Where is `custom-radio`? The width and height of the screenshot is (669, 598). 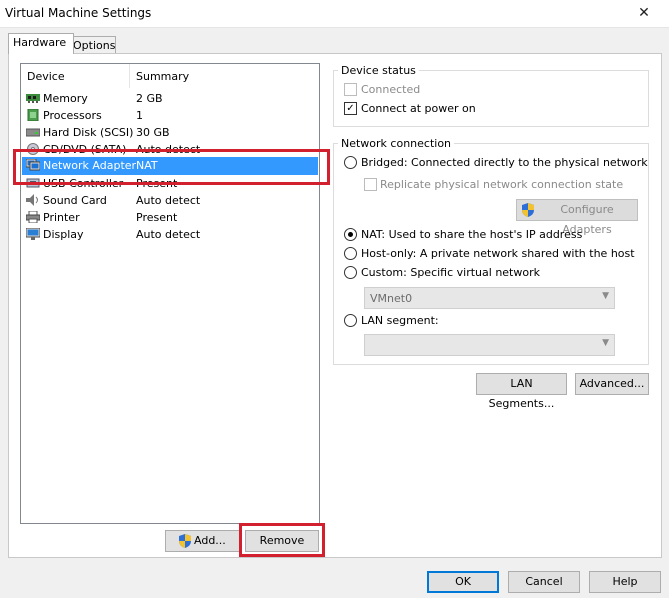 custom-radio is located at coordinates (350, 272).